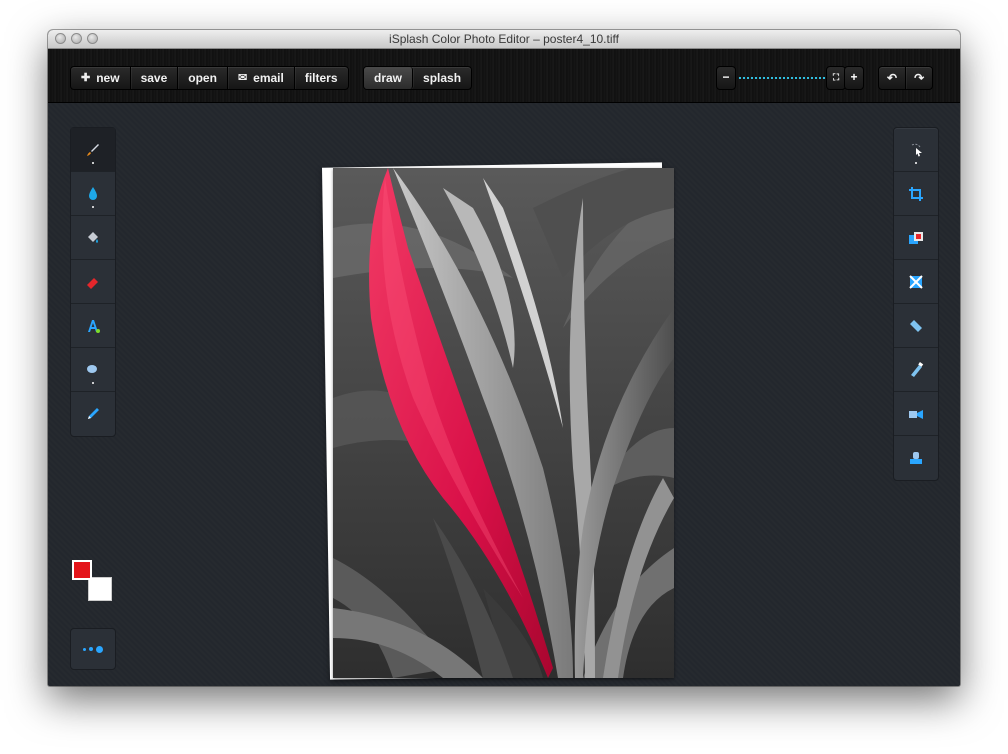  I want to click on file-actions-group: ✚ new save open ✉ email filters, so click(209, 78).